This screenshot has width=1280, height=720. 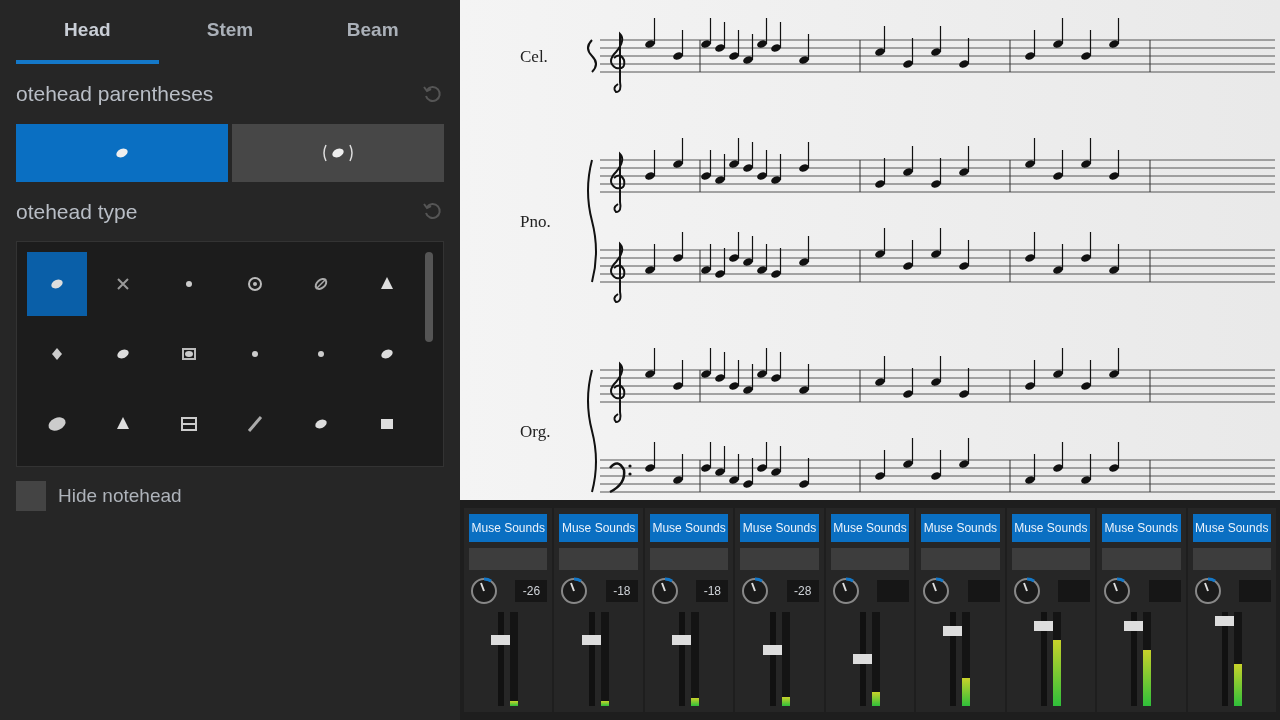 What do you see at coordinates (535, 431) in the screenshot?
I see `instrument-label: Org.` at bounding box center [535, 431].